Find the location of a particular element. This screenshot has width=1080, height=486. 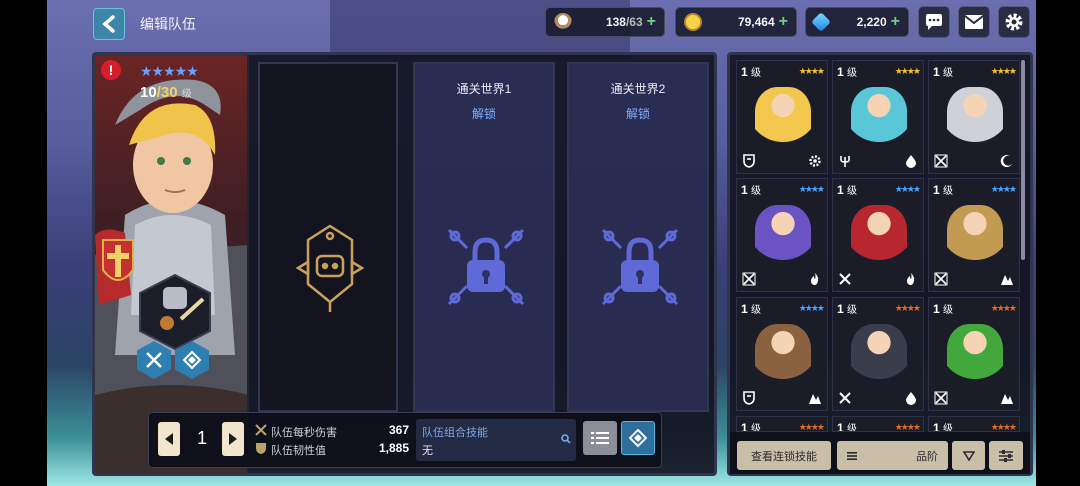

diamond-emblem-icon is located at coordinates (638, 438).